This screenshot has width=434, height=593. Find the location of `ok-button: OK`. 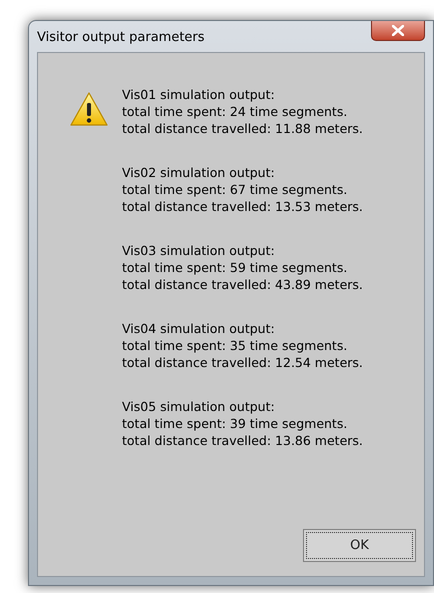

ok-button: OK is located at coordinates (359, 545).